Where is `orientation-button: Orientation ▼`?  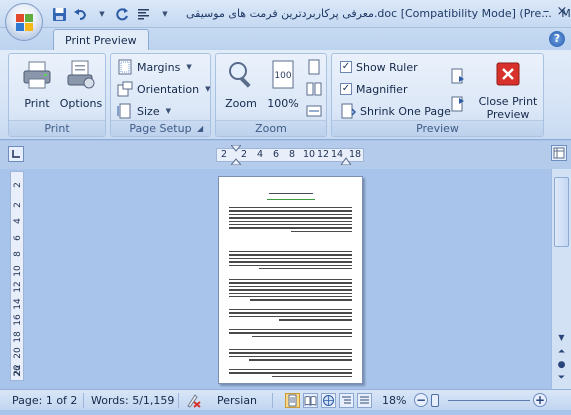
orientation-button: Orientation ▼ is located at coordinates (164, 89).